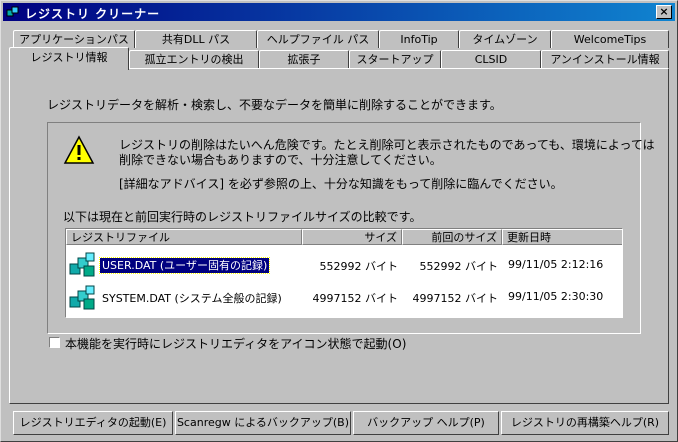 The height and width of the screenshot is (442, 678). I want to click on description-text: レジストリデータを解析・検索し、不要なデータを簡単に削除することができます。, so click(274, 105).